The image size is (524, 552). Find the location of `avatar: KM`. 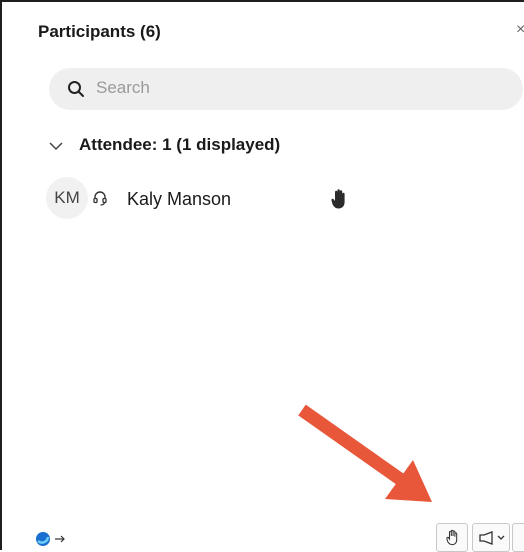

avatar: KM is located at coordinates (67, 198).